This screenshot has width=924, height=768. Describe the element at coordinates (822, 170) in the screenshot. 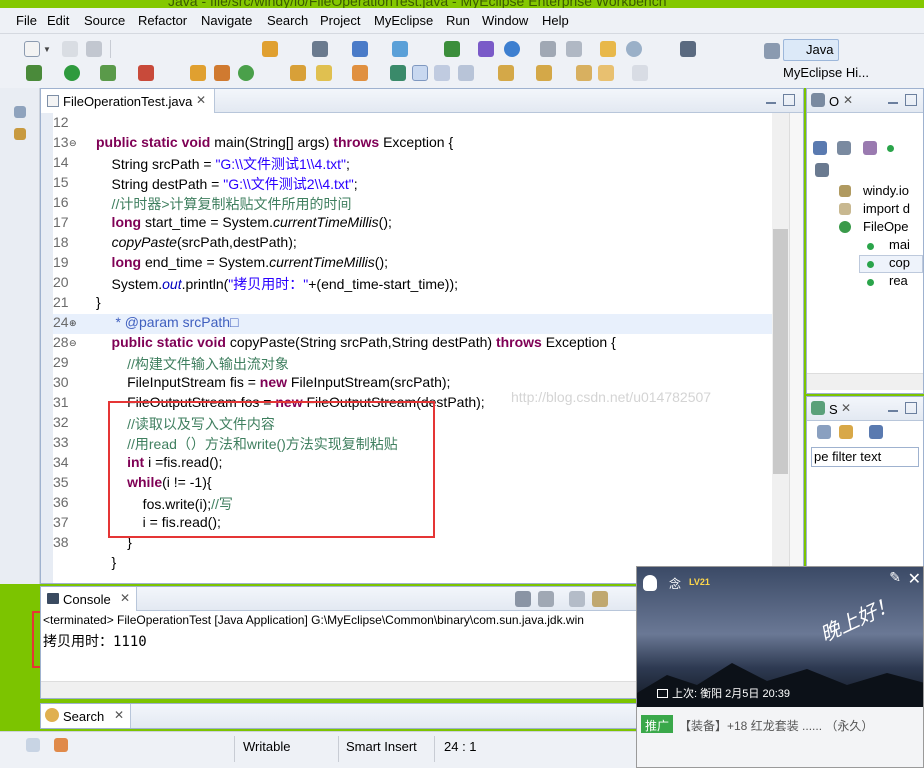

I see `hide-local-types-icon` at that location.